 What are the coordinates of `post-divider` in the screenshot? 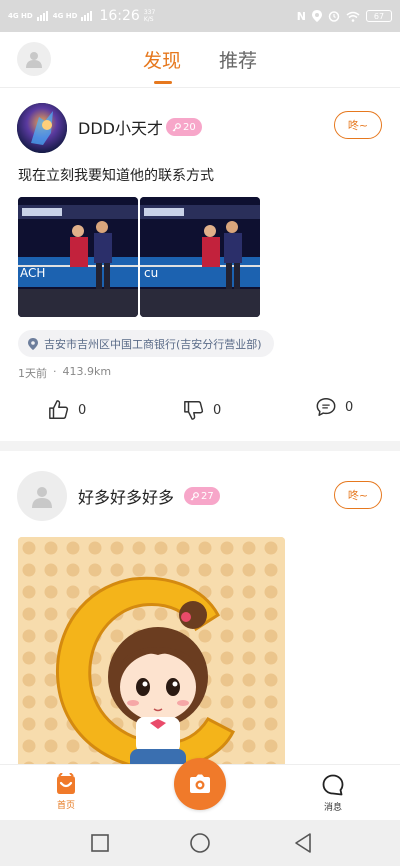 It's located at (200, 446).